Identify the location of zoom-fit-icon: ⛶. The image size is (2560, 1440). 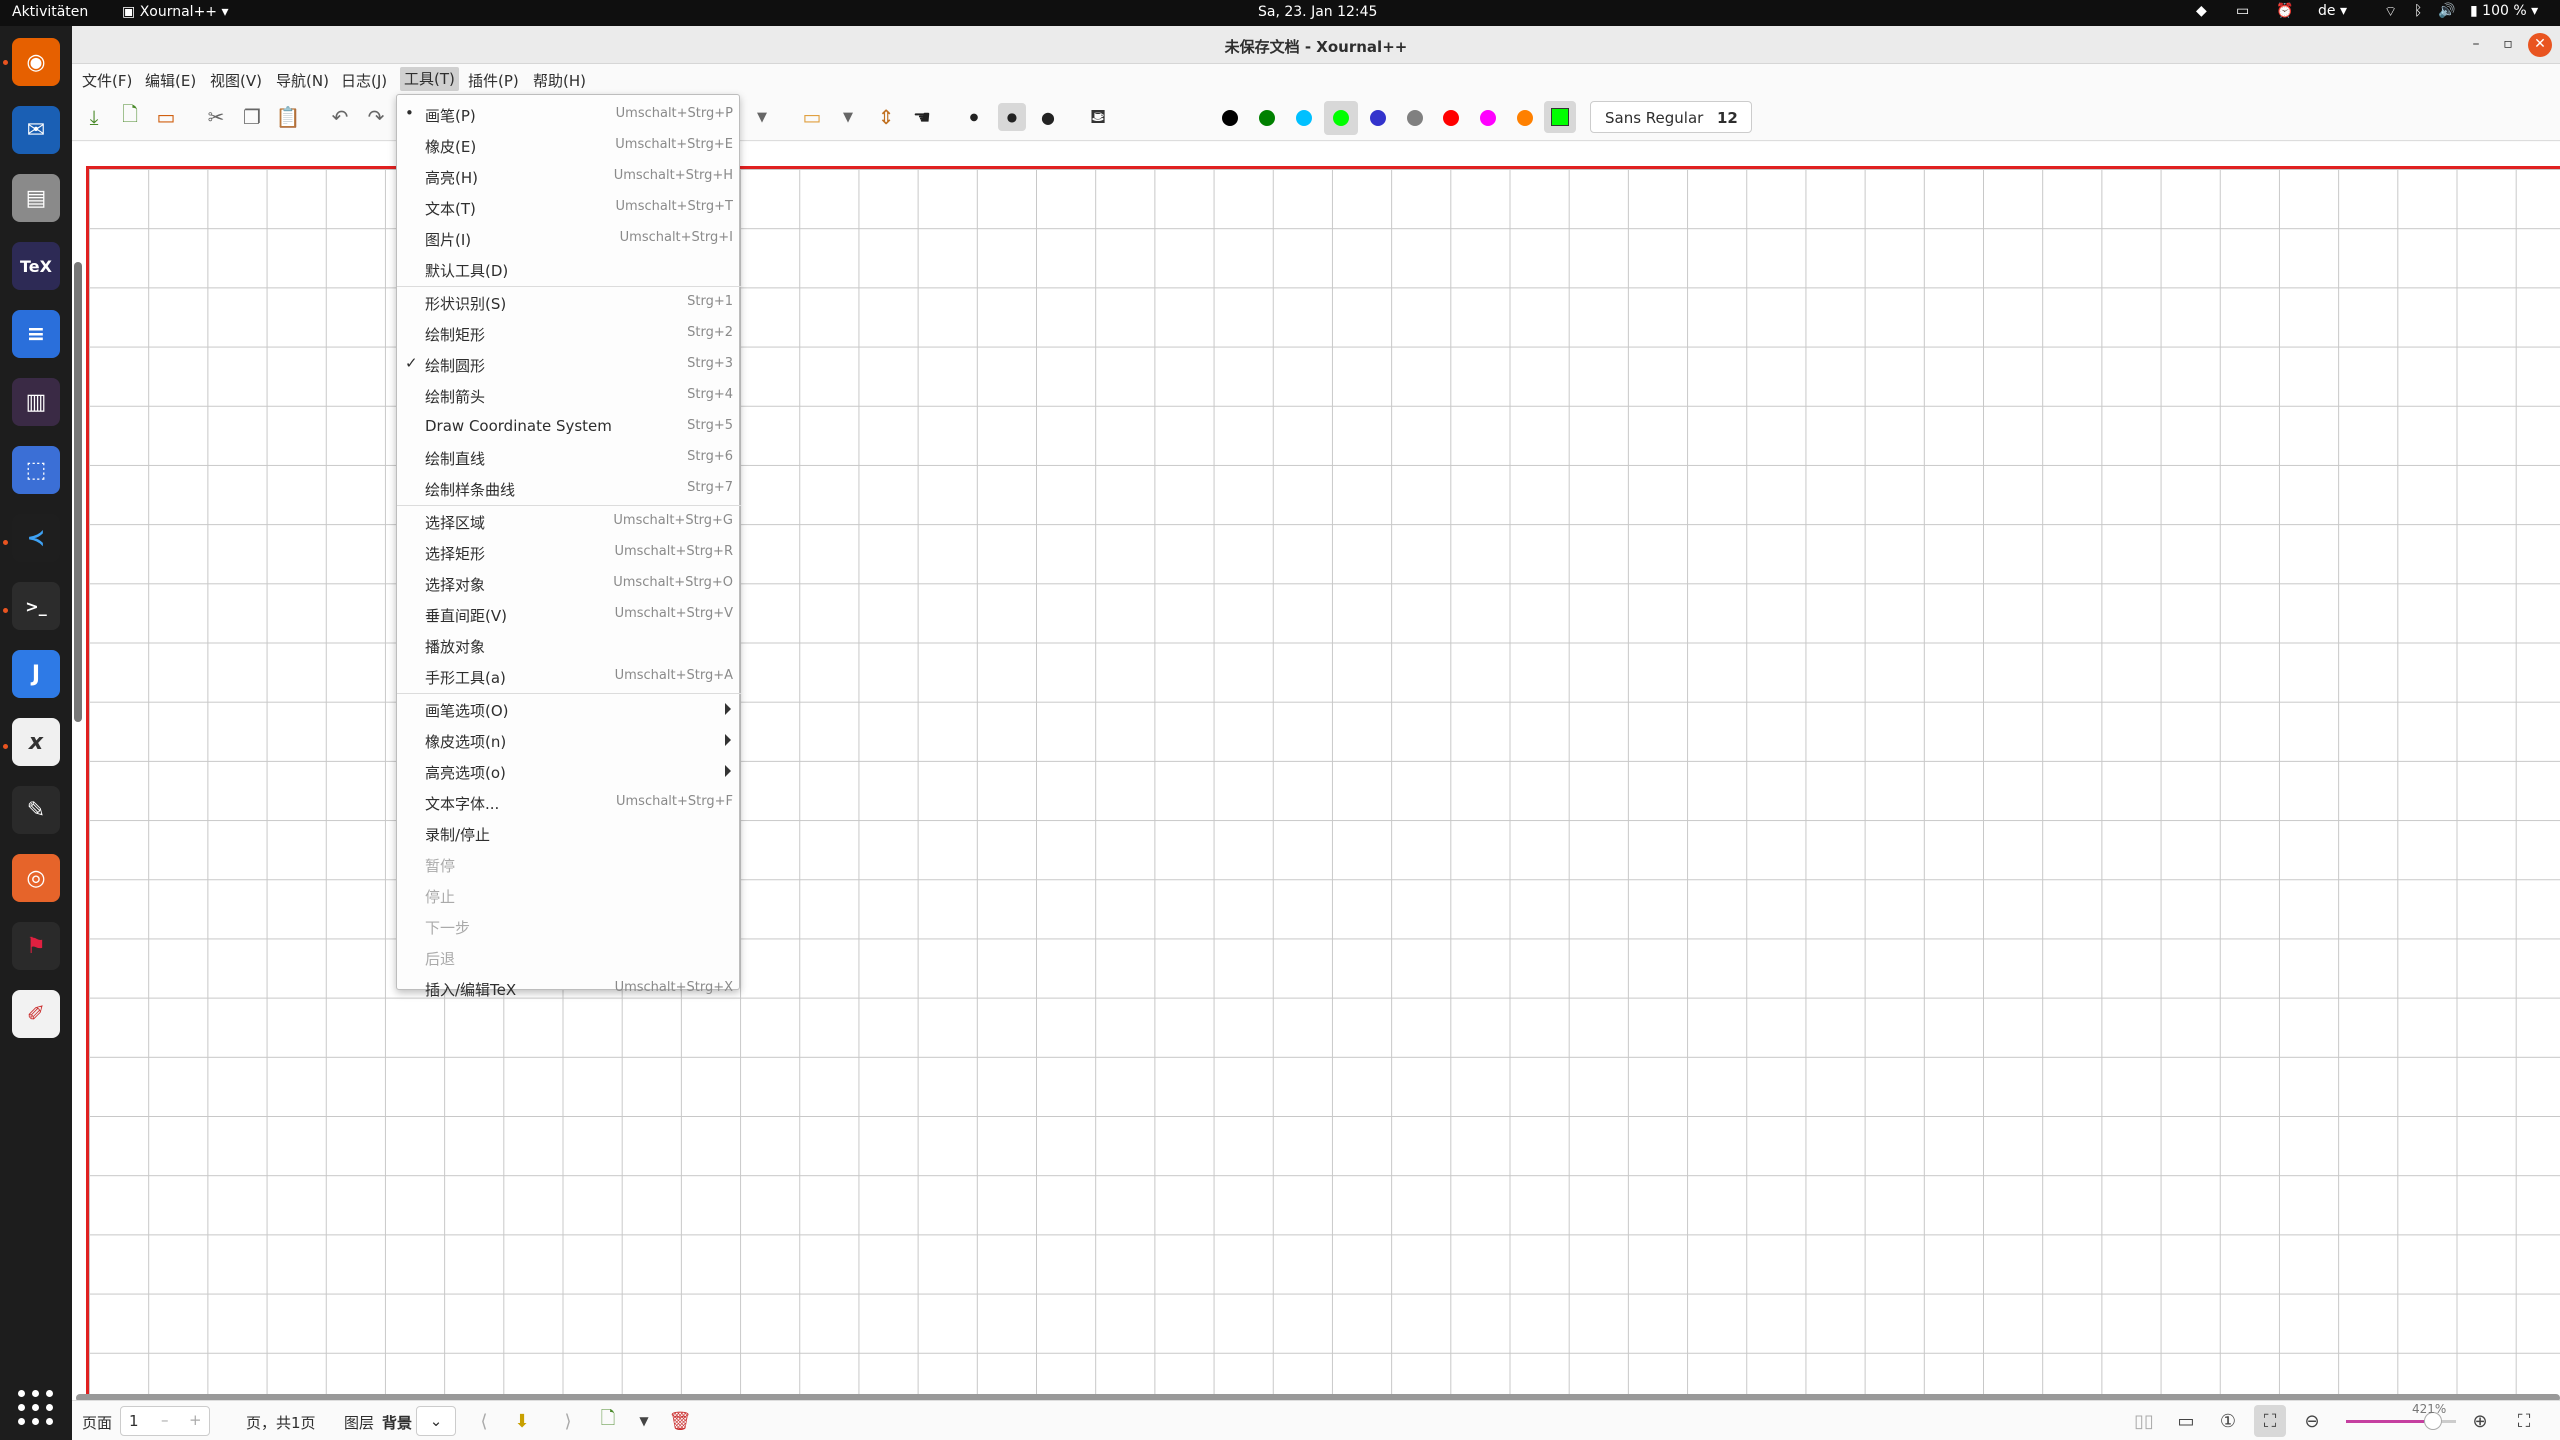
(2270, 1421).